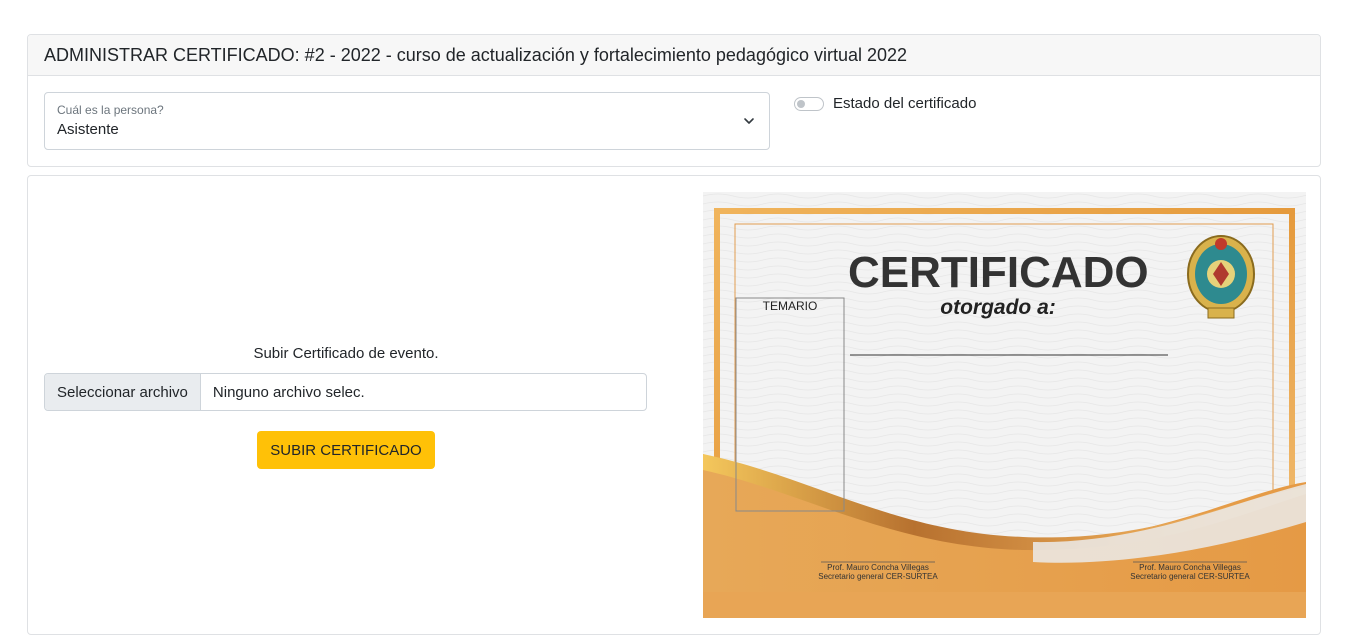  I want to click on choose-file-button: Seleccionar archivo, so click(123, 392).